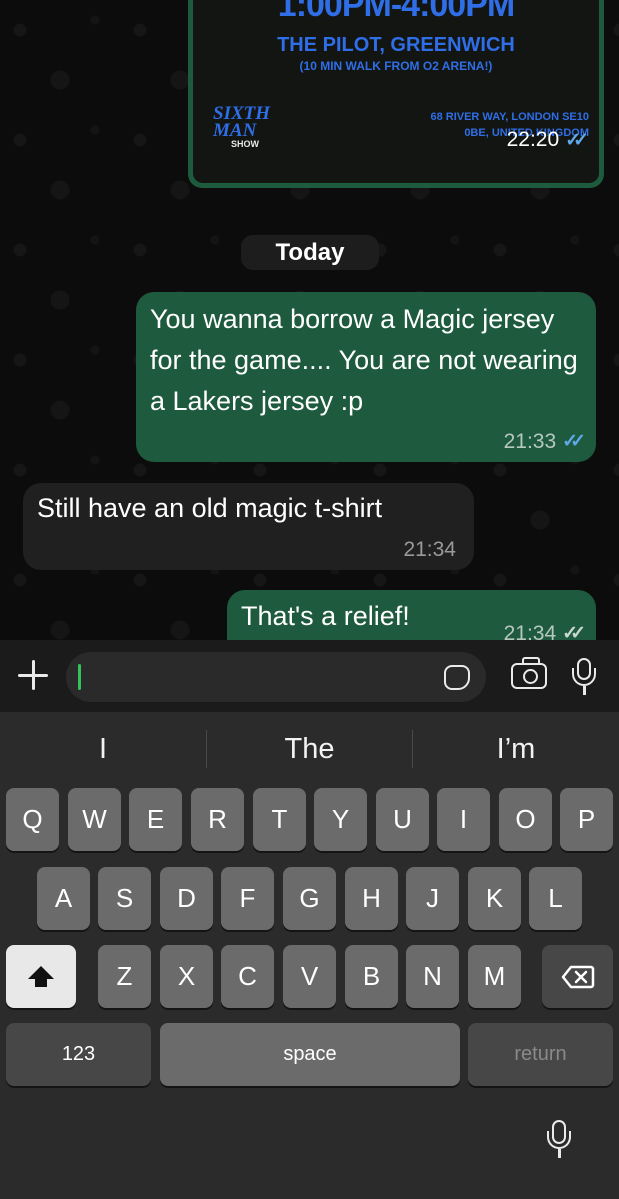  Describe the element at coordinates (63, 898) in the screenshot. I see `key-a: A` at that location.